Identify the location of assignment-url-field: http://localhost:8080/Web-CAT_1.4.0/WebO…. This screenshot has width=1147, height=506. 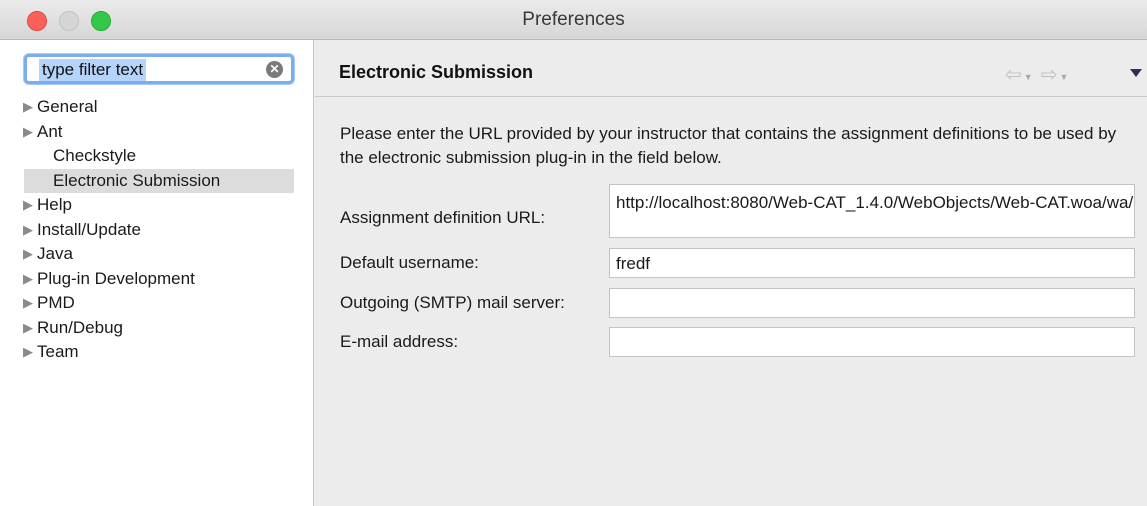
(872, 211).